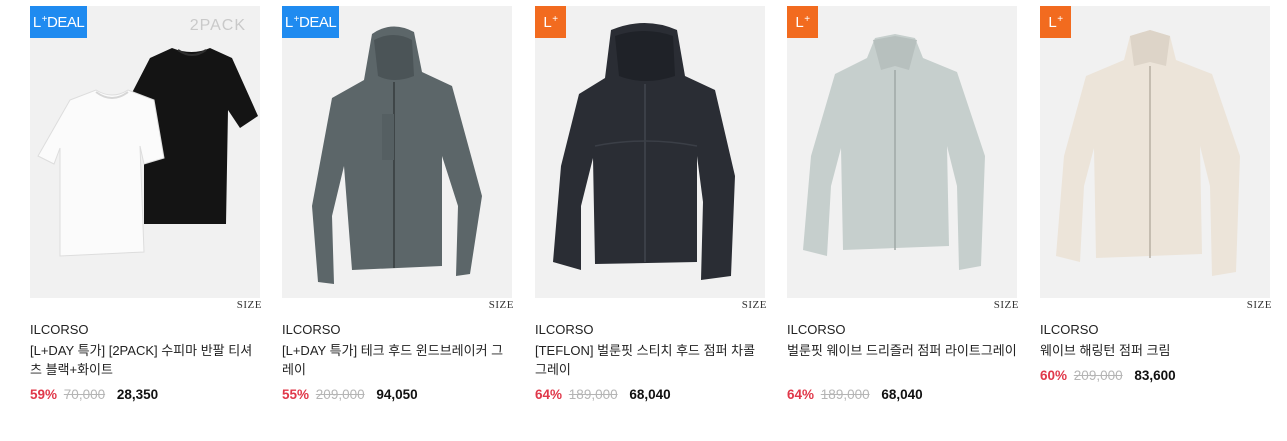 Image resolution: width=1287 pixels, height=441 pixels. What do you see at coordinates (217, 25) in the screenshot?
I see `pack-label: 2PACK` at bounding box center [217, 25].